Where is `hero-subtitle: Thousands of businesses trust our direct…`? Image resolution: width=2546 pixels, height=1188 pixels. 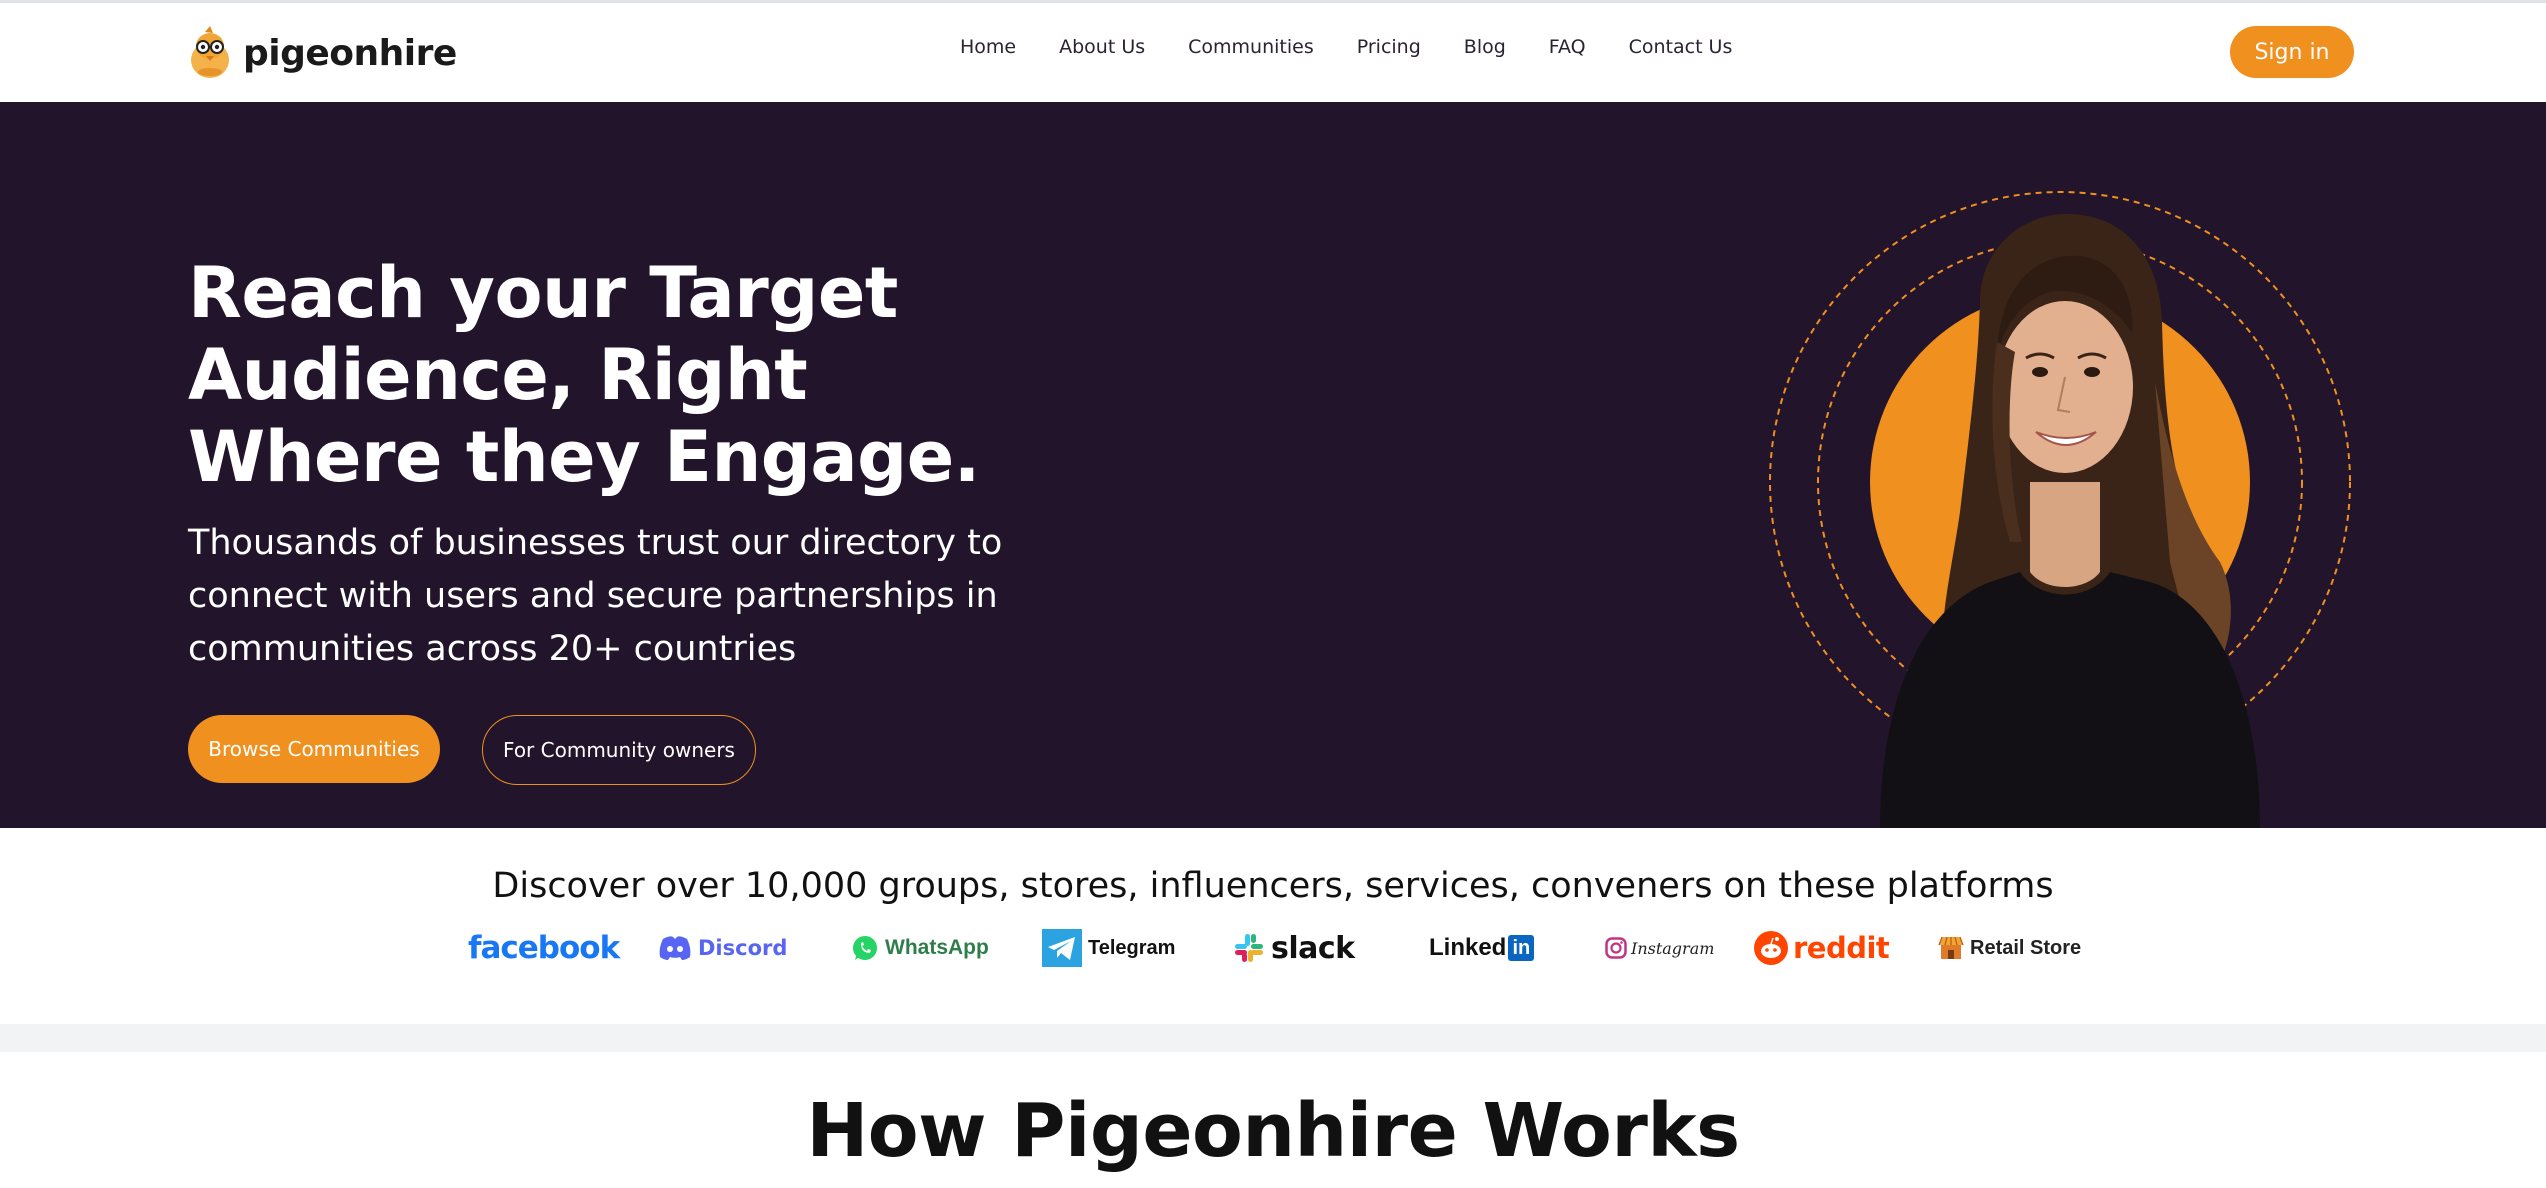 hero-subtitle: Thousands of businesses trust our direct… is located at coordinates (595, 596).